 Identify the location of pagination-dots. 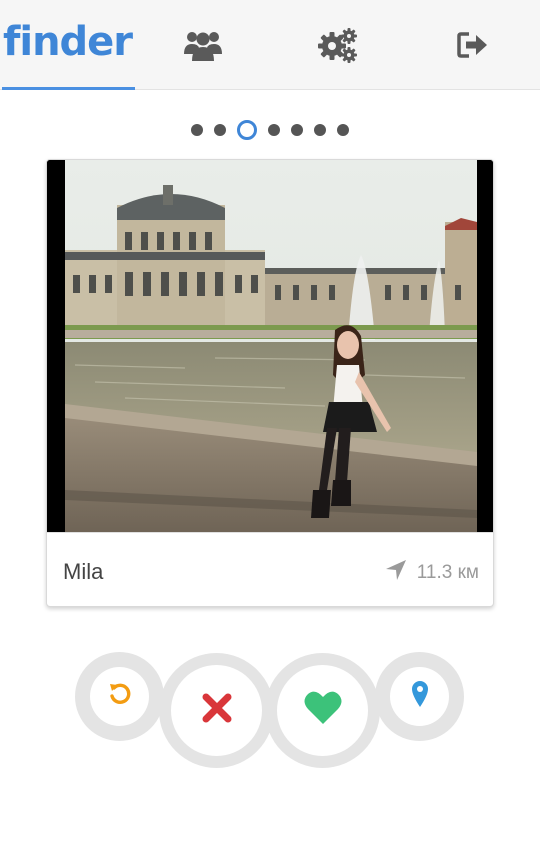
(270, 130).